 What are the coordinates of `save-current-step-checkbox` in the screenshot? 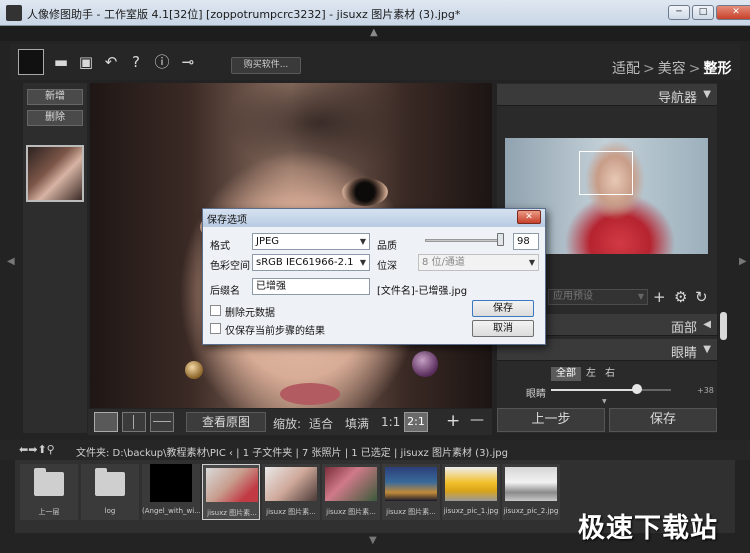 It's located at (215, 328).